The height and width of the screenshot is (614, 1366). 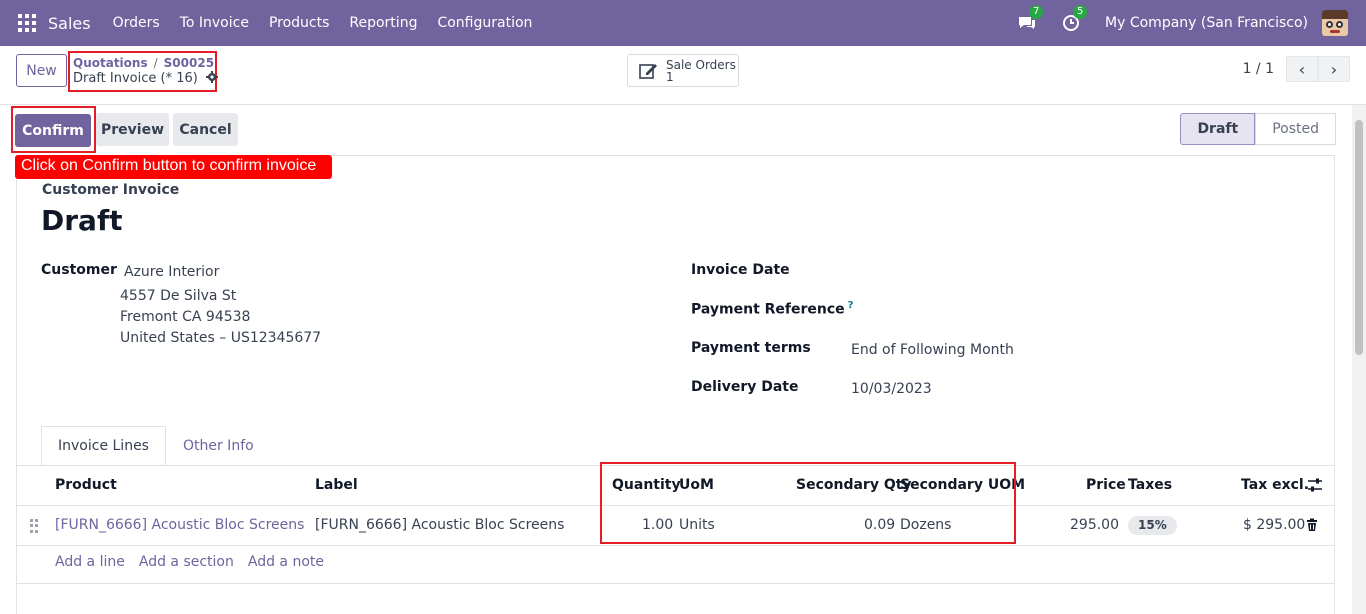 What do you see at coordinates (383, 23) in the screenshot?
I see `menu-item-reporting: Reporting` at bounding box center [383, 23].